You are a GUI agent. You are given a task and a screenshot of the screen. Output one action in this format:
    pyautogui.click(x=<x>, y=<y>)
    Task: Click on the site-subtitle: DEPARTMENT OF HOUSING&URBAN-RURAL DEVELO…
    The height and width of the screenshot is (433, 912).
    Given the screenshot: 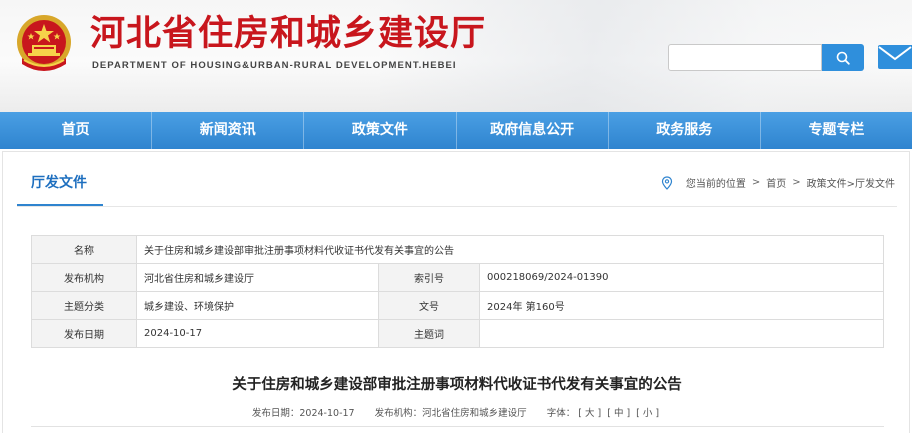 What is the action you would take?
    pyautogui.click(x=274, y=65)
    